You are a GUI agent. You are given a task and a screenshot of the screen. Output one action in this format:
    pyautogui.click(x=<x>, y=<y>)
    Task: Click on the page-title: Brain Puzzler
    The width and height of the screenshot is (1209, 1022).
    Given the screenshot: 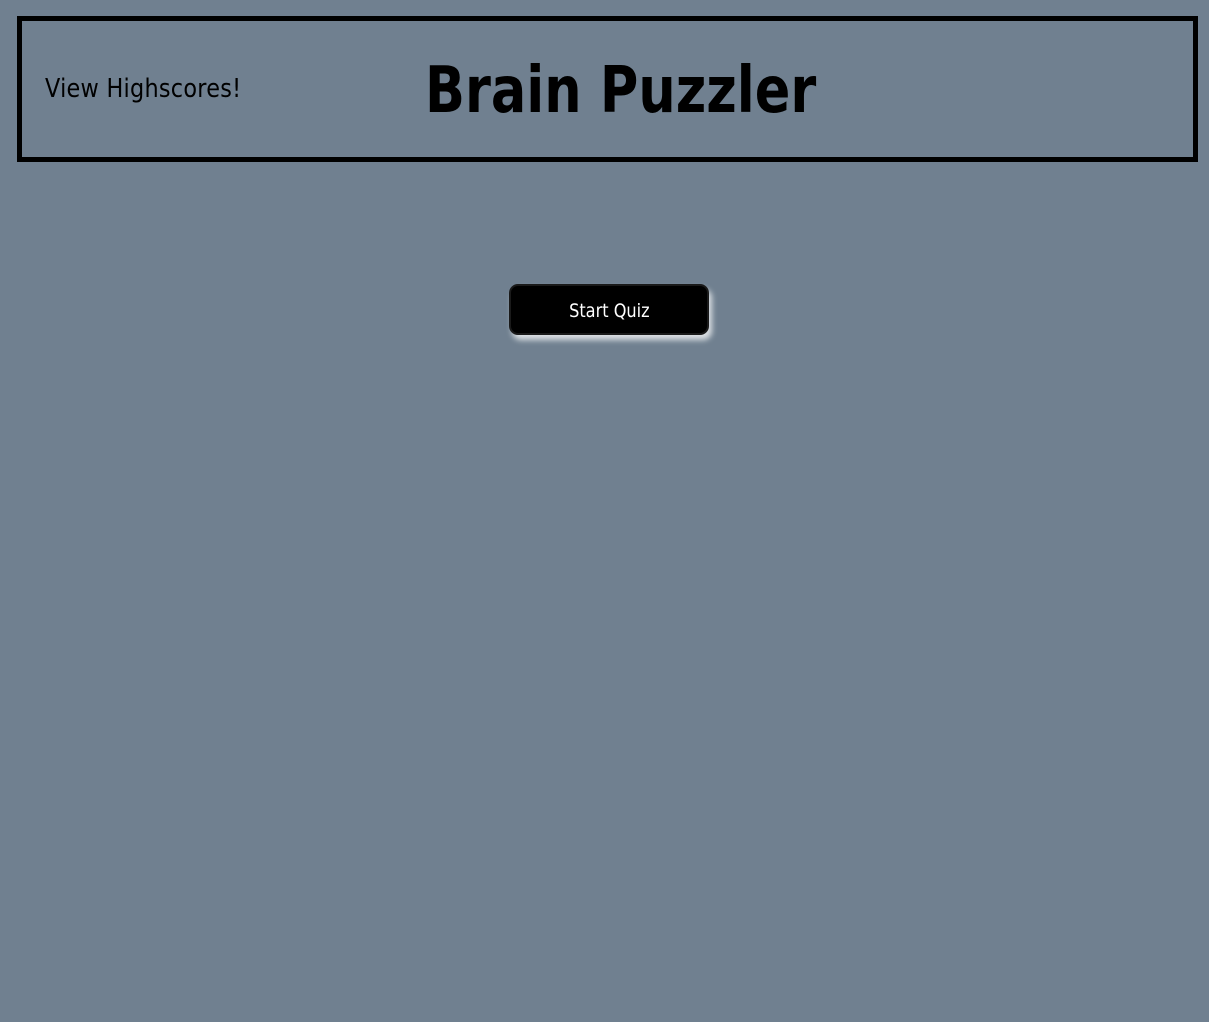 What is the action you would take?
    pyautogui.click(x=620, y=91)
    